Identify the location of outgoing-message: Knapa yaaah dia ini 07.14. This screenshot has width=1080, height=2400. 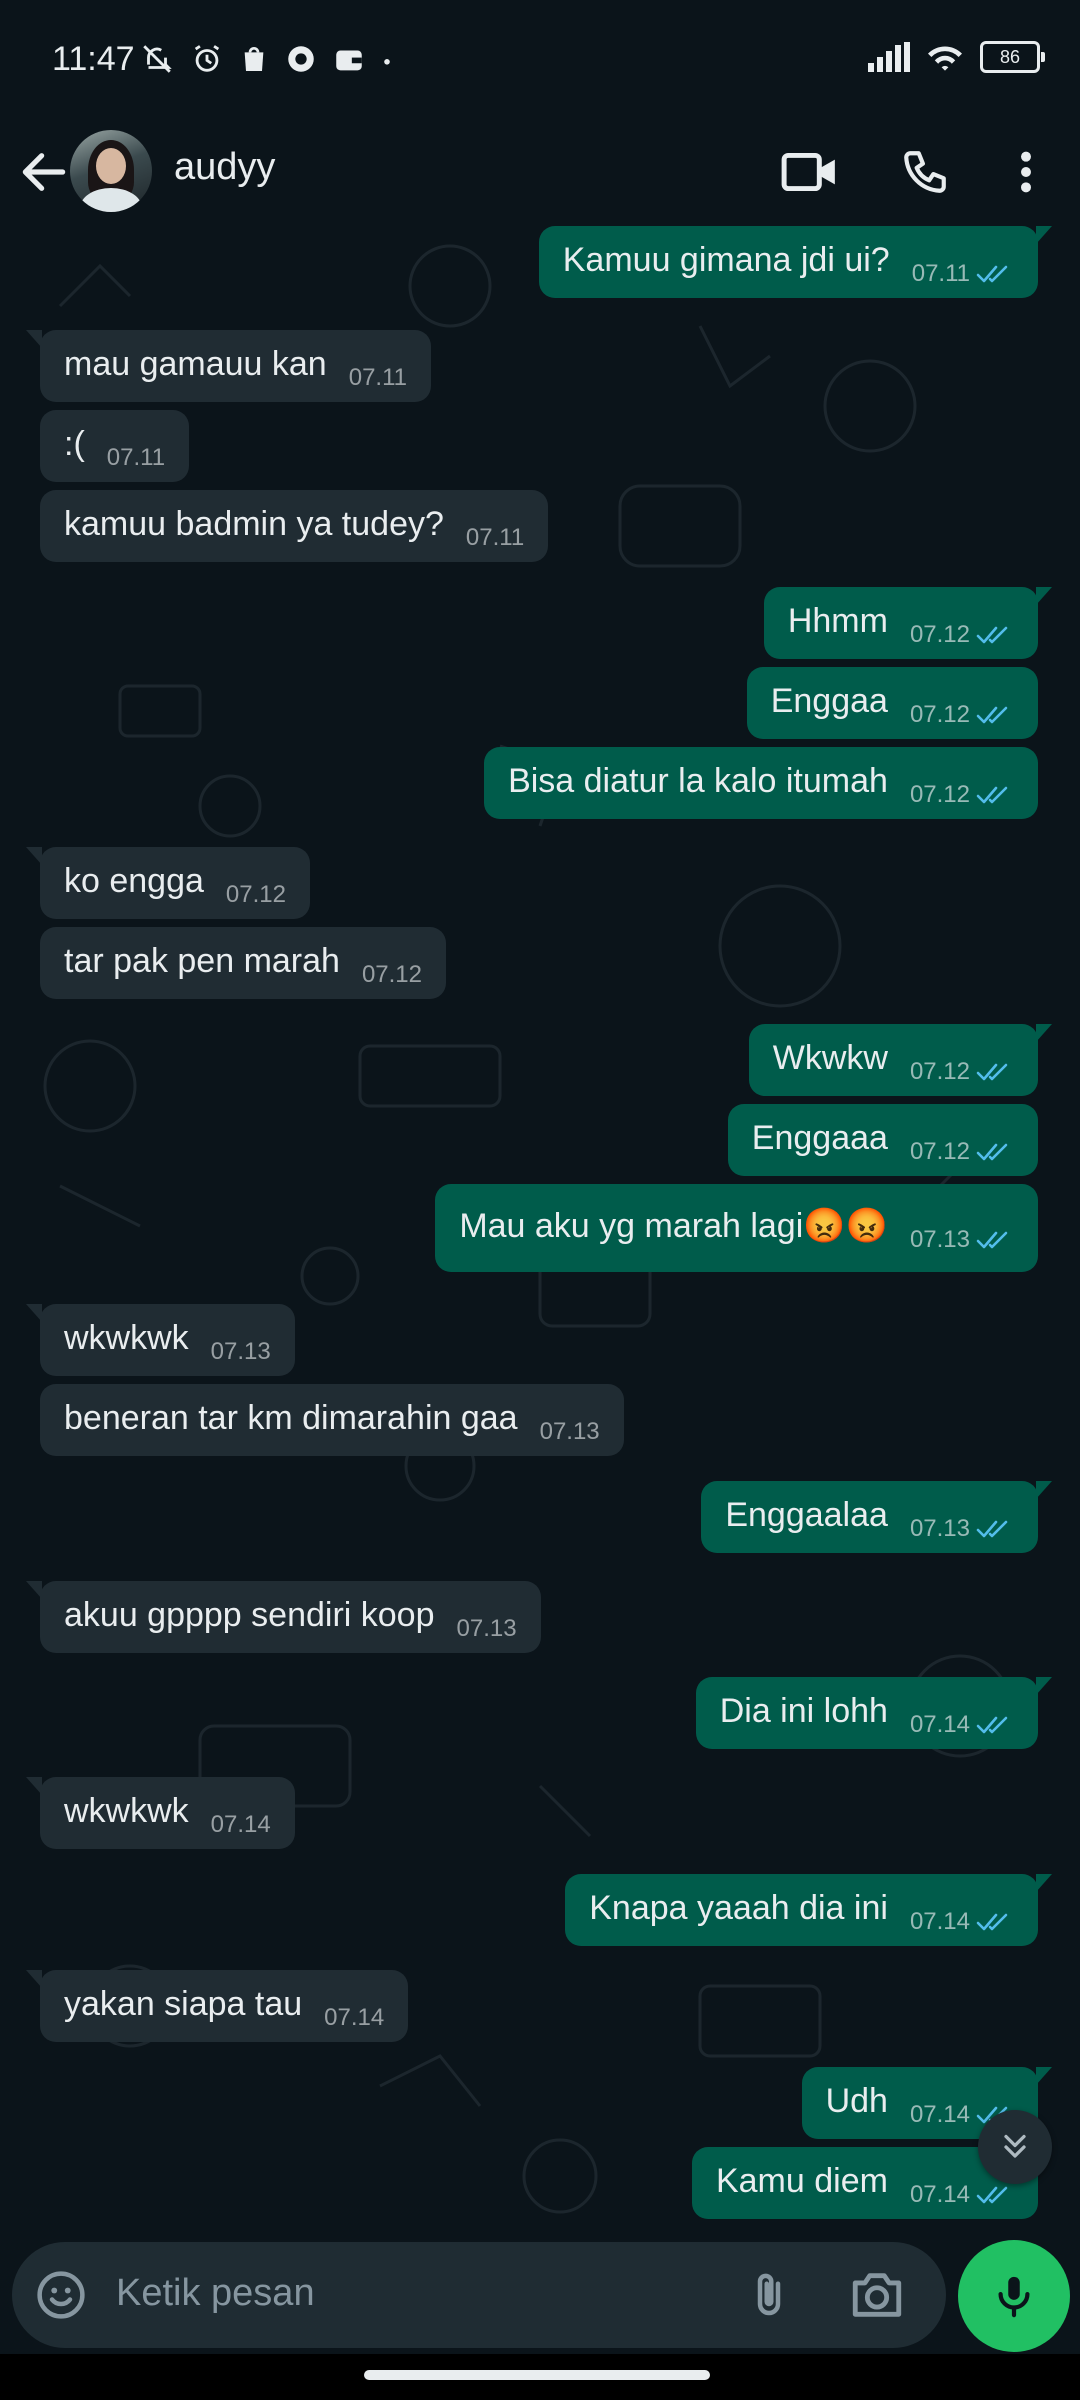
(808, 1910).